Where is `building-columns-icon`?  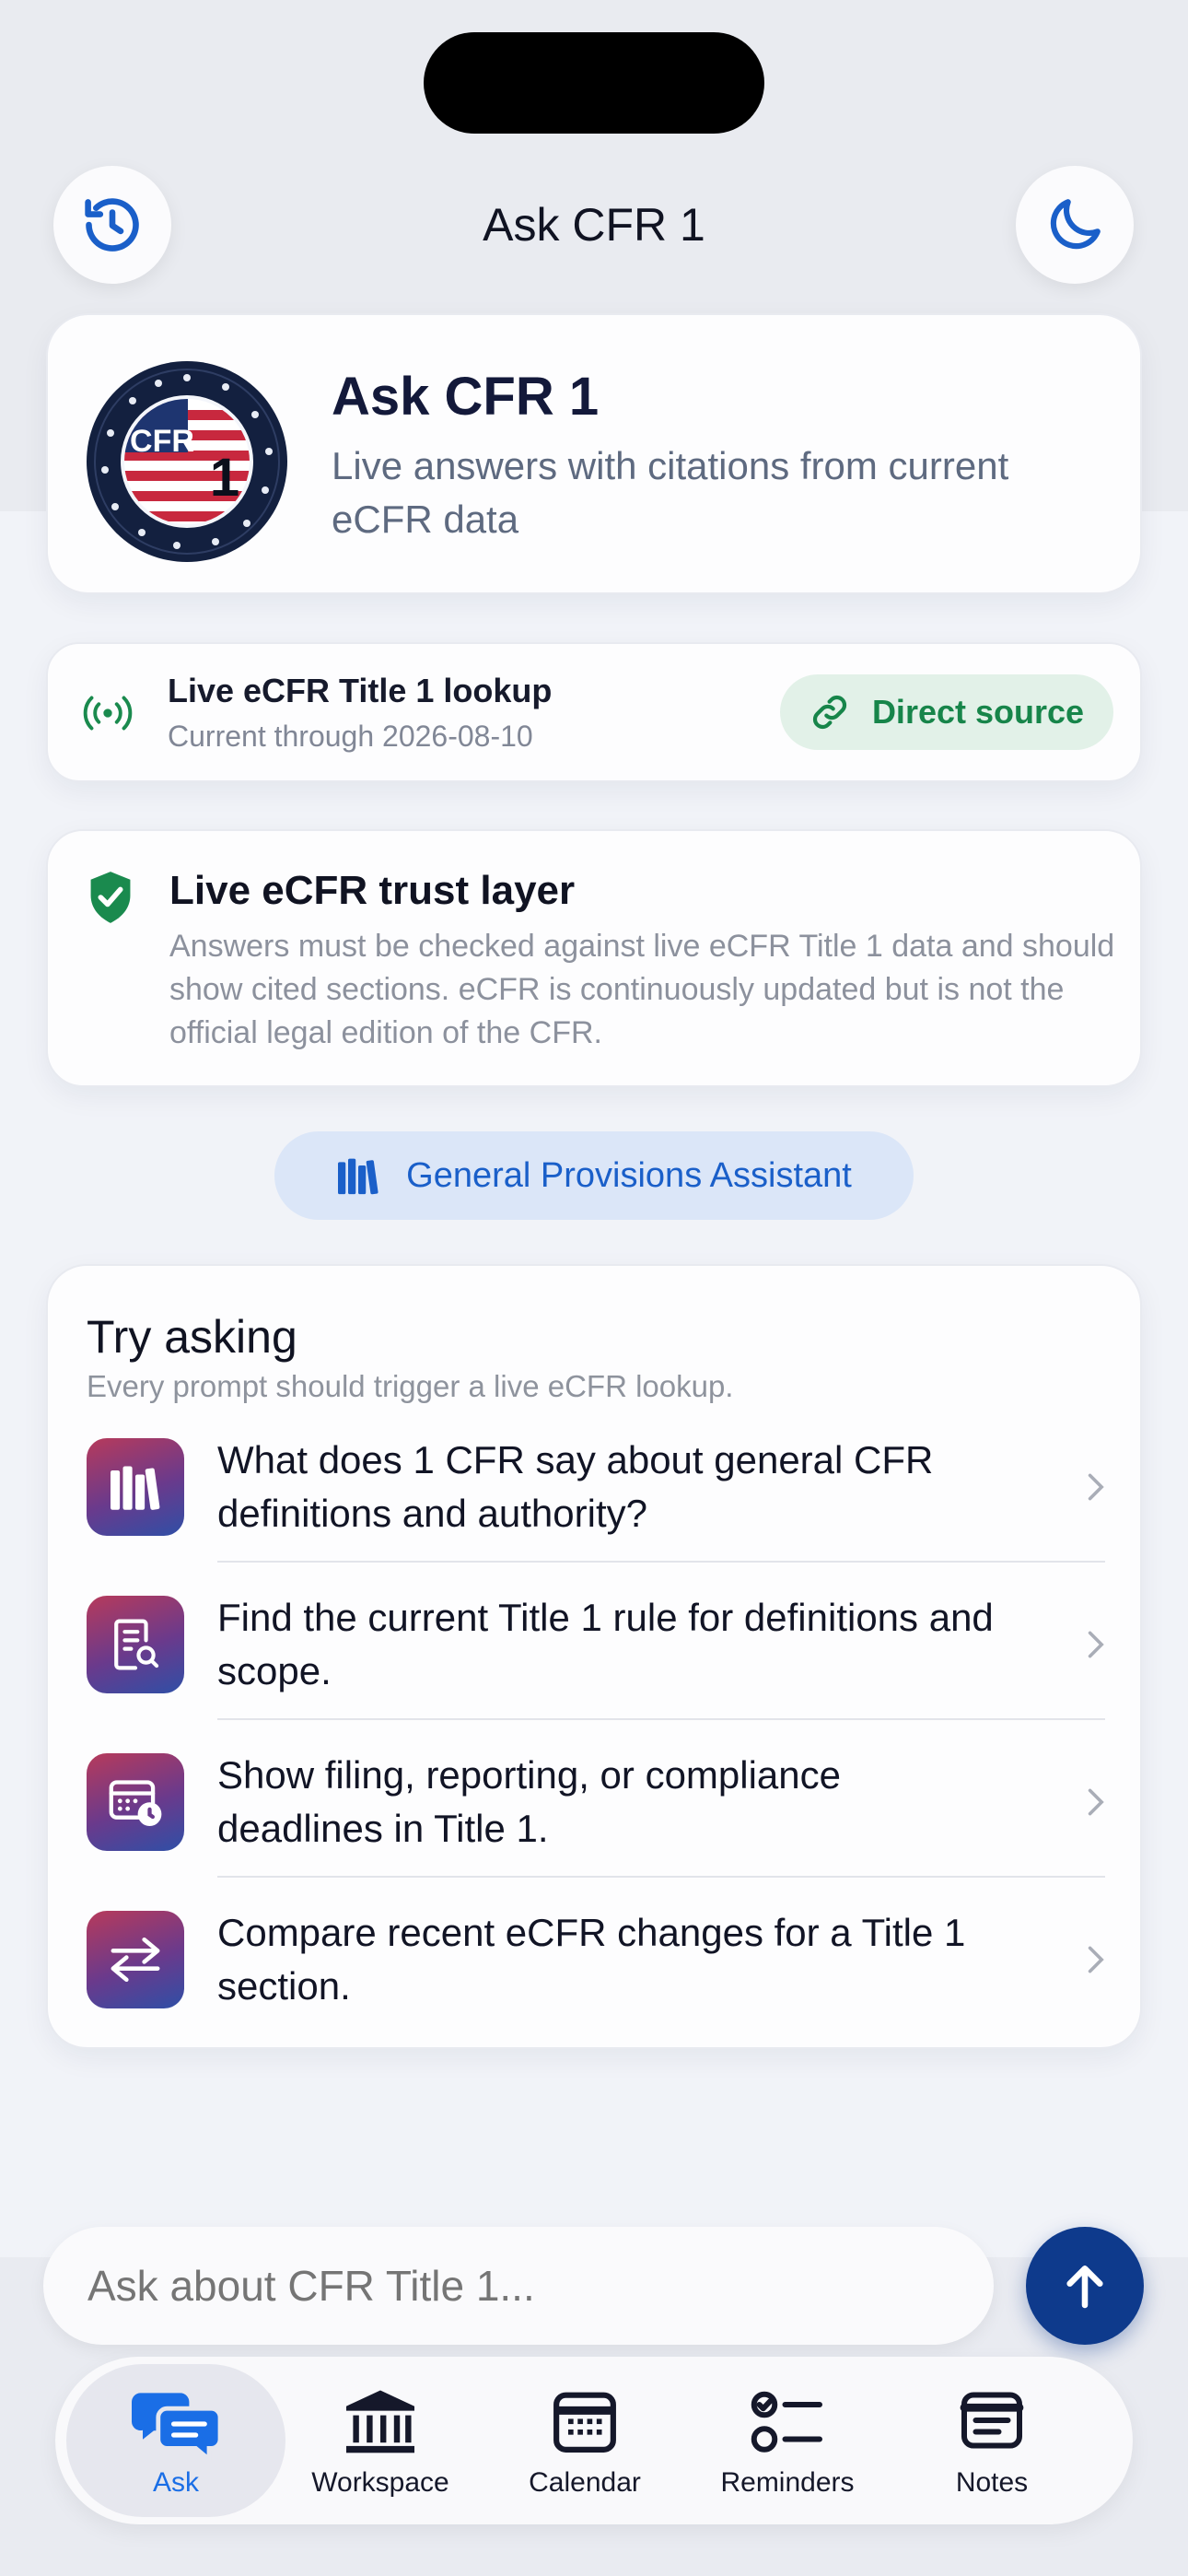 building-columns-icon is located at coordinates (380, 2421).